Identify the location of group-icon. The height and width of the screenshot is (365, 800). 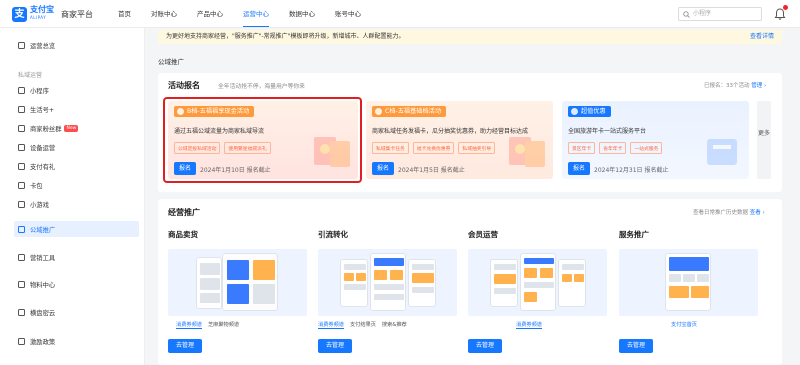
(21, 128).